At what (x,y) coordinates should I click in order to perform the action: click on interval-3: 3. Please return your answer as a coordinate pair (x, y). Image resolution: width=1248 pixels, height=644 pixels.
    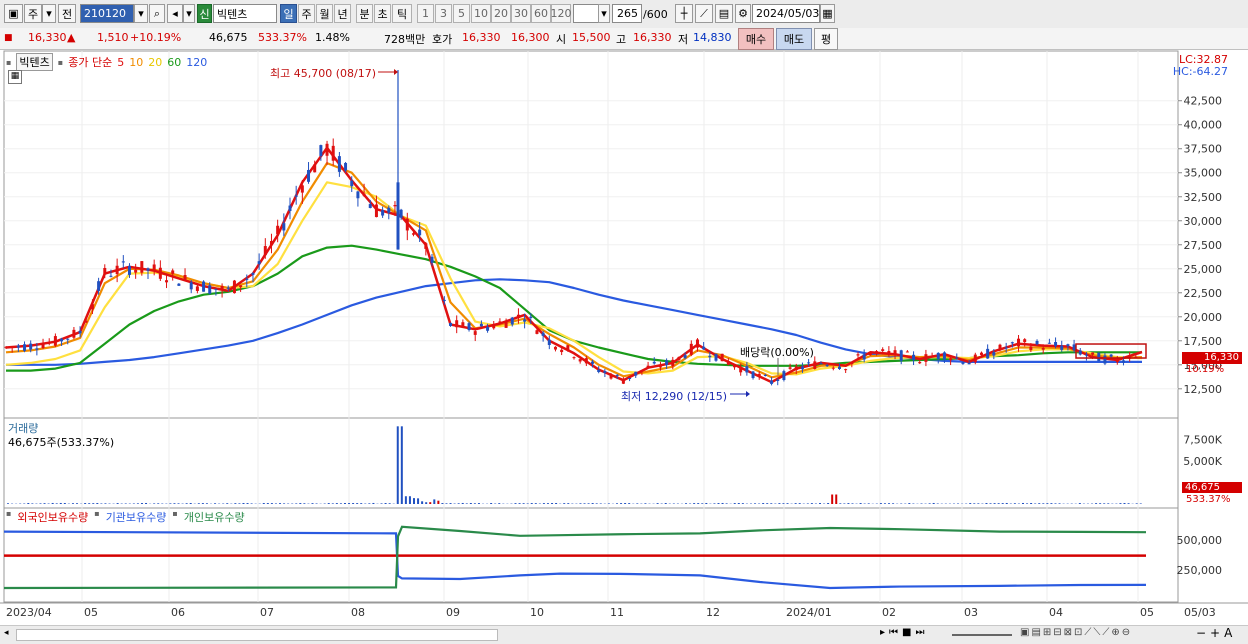
    Looking at the image, I should click on (443, 13).